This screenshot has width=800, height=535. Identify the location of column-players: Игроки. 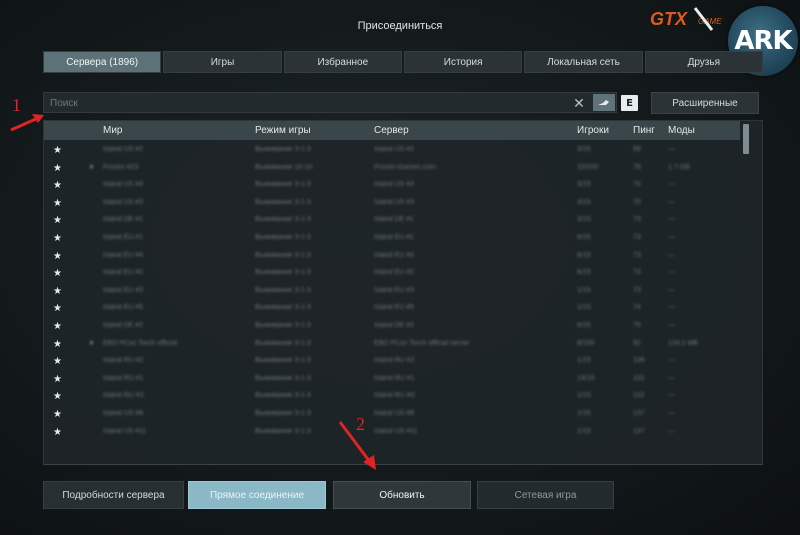
(593, 130).